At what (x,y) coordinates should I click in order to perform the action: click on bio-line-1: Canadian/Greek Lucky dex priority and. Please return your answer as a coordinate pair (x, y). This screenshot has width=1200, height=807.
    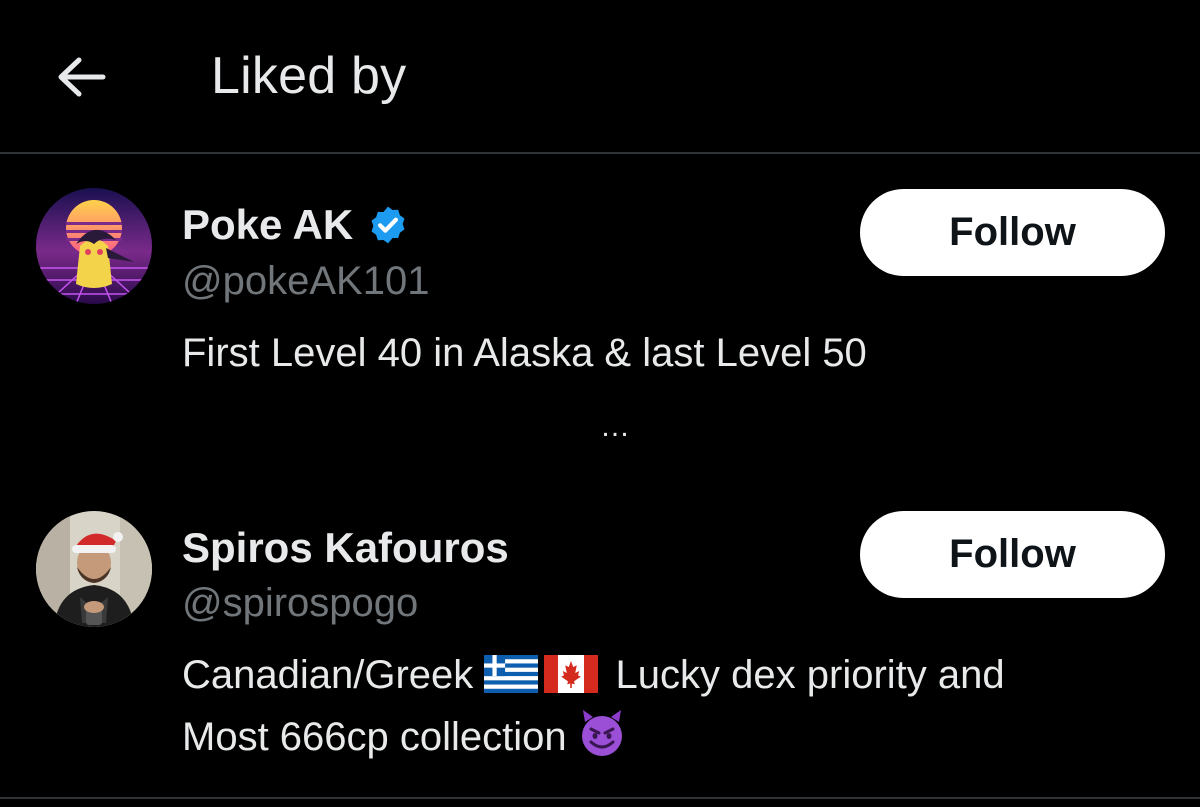
    Looking at the image, I should click on (677, 675).